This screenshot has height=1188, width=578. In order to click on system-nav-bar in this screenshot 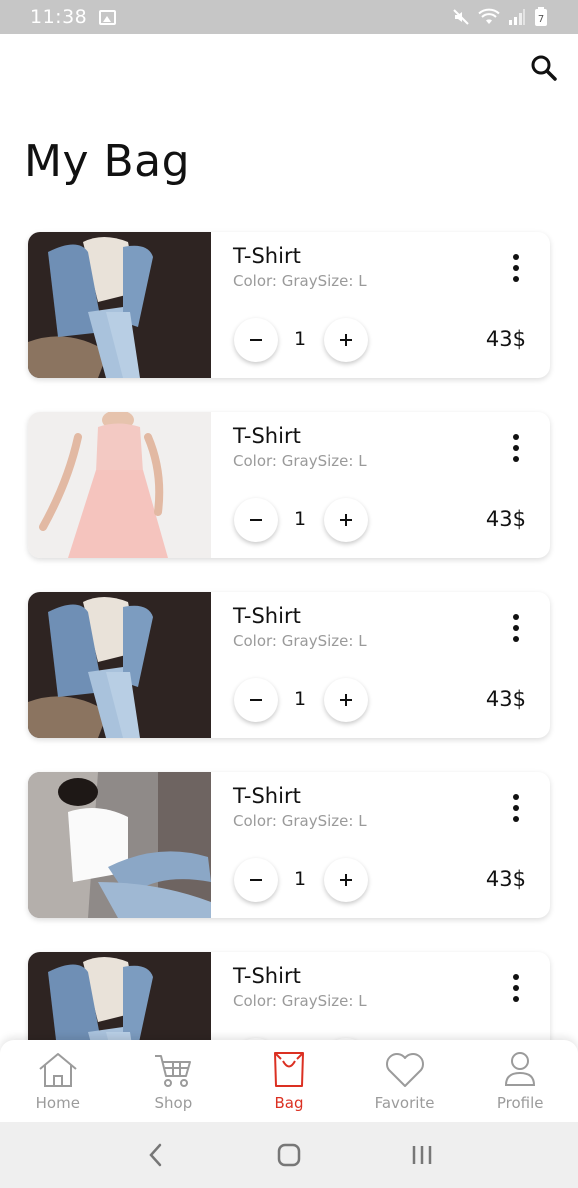, I will do `click(289, 1155)`.